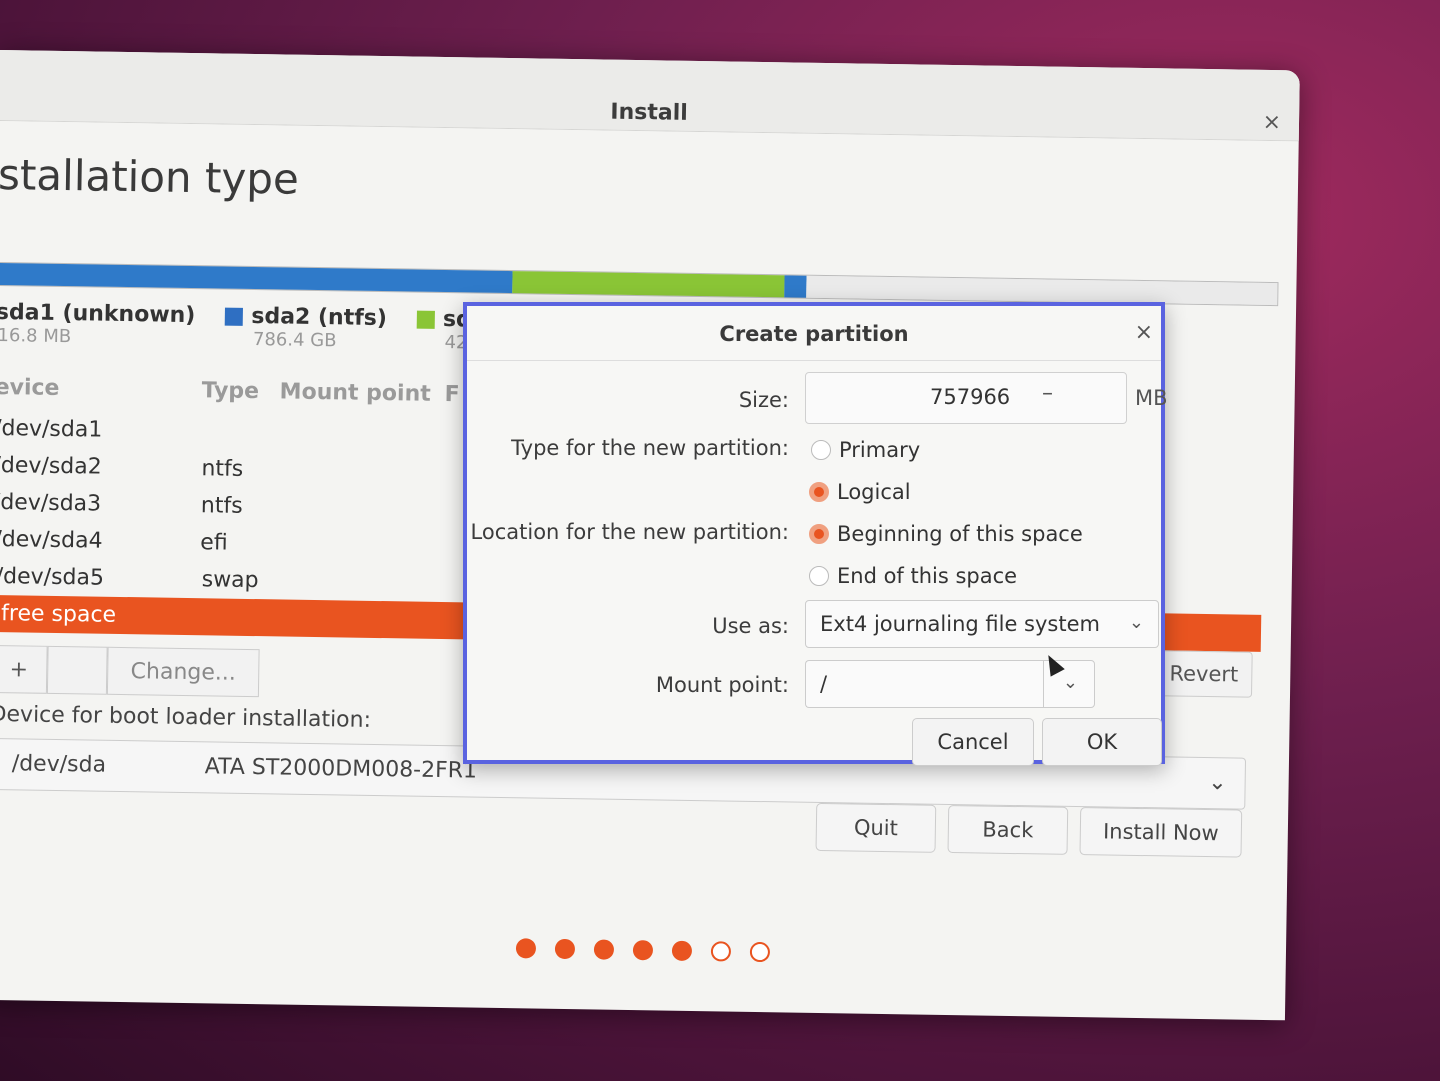  What do you see at coordinates (230, 391) in the screenshot?
I see `column-type: Type` at bounding box center [230, 391].